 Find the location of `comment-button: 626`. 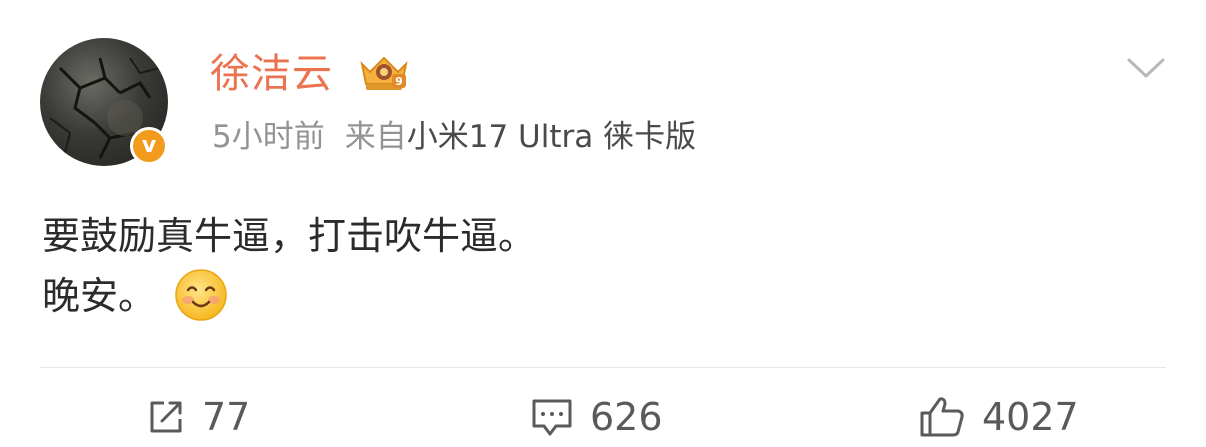

comment-button: 626 is located at coordinates (596, 417).